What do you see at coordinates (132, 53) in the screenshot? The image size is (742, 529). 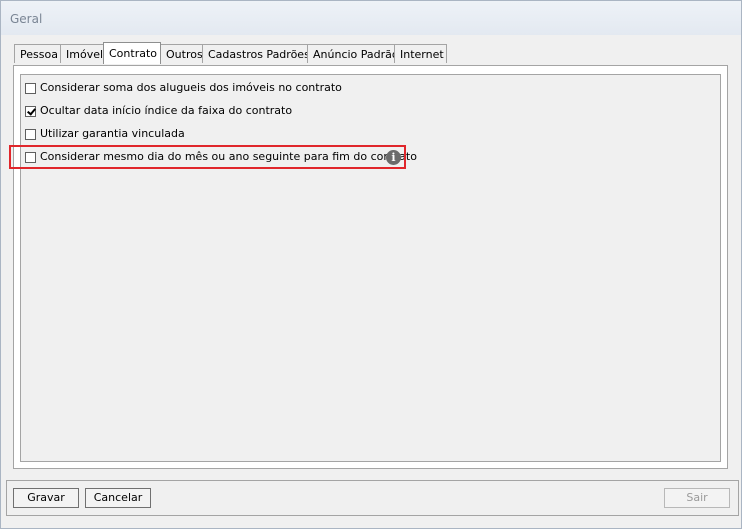 I see `tab-contrato: Contrato` at bounding box center [132, 53].